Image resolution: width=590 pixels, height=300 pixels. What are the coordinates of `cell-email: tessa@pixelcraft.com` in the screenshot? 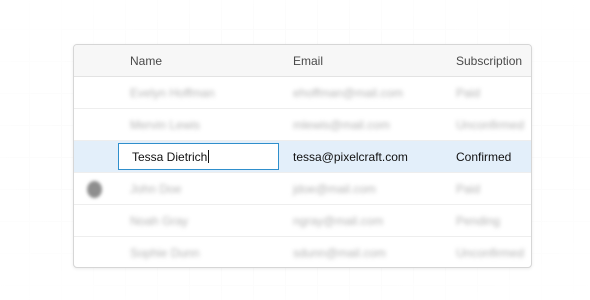 It's located at (350, 156).